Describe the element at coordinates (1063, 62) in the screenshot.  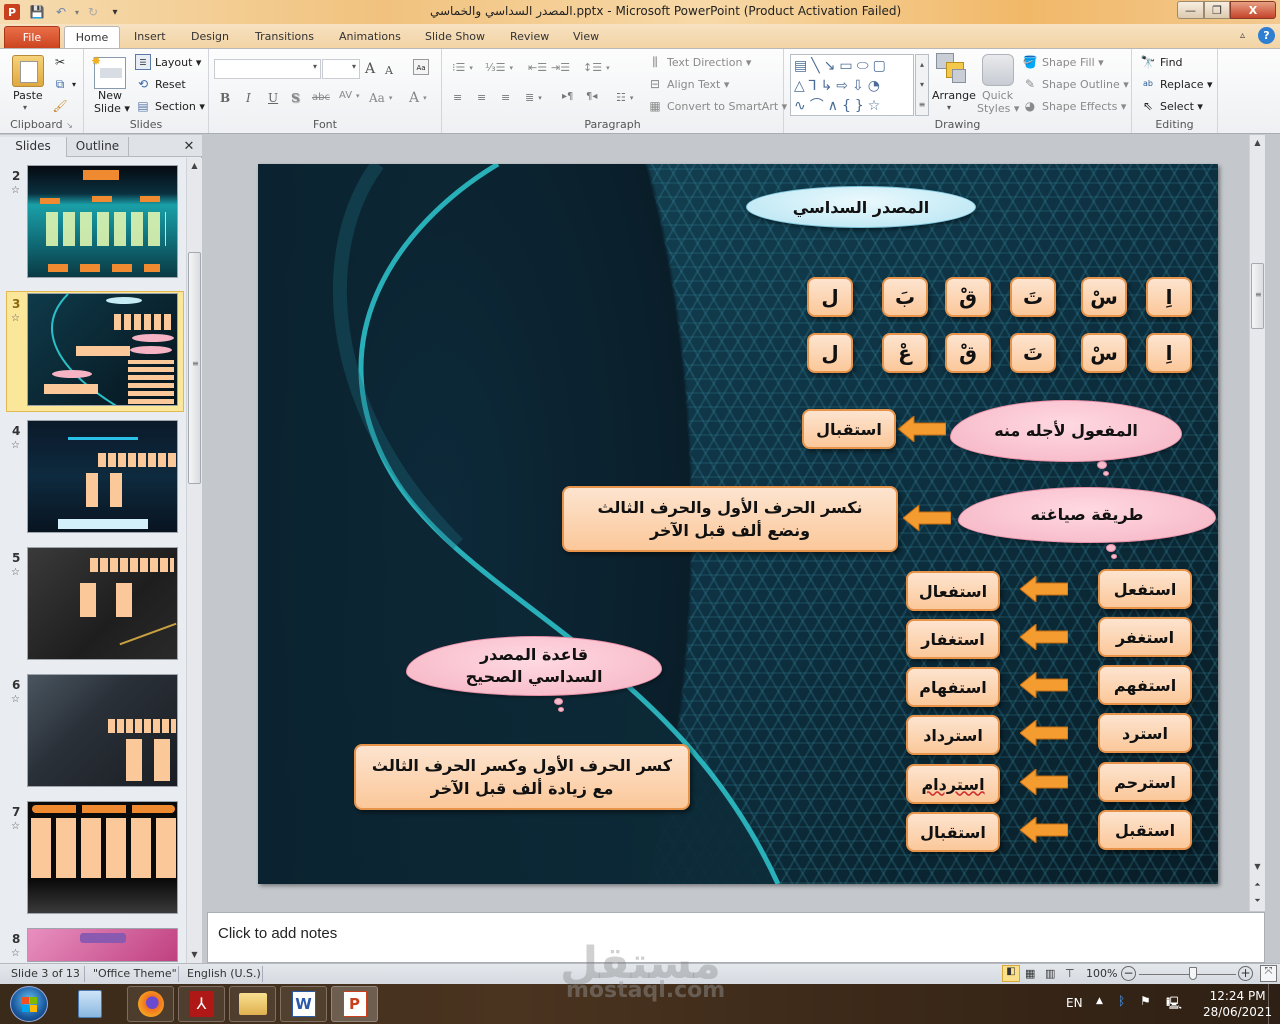
I see `shape-fill-button: 🪣 Shape Fill ▾` at that location.